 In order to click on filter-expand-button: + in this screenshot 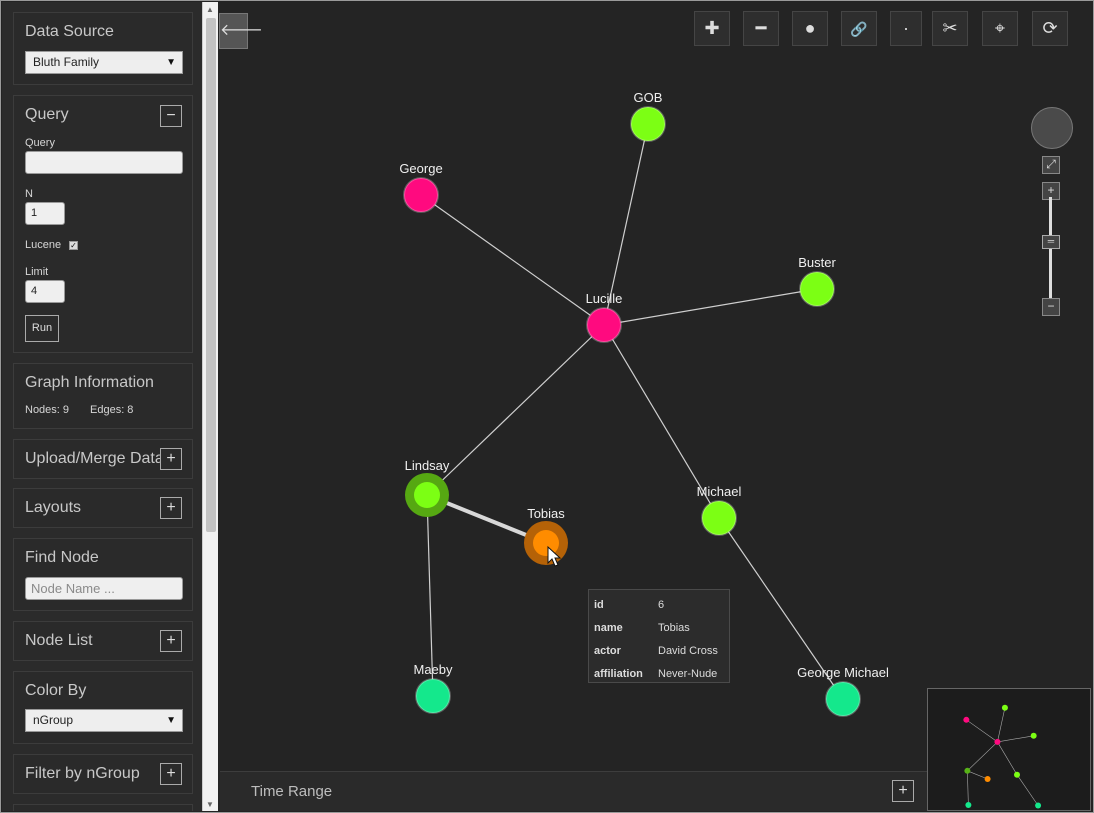, I will do `click(171, 774)`.